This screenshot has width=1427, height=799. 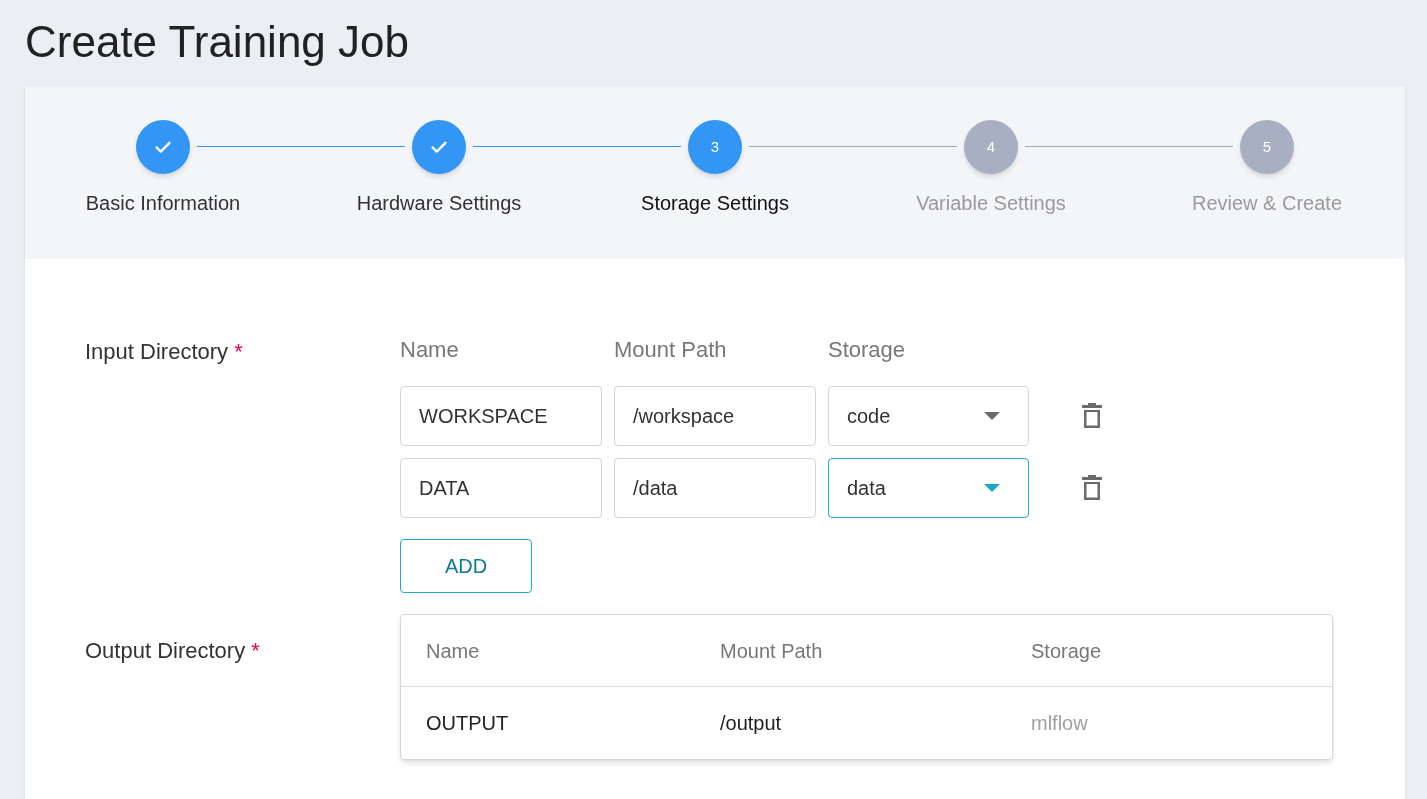 I want to click on table-cell-text: /output, so click(x=751, y=723).